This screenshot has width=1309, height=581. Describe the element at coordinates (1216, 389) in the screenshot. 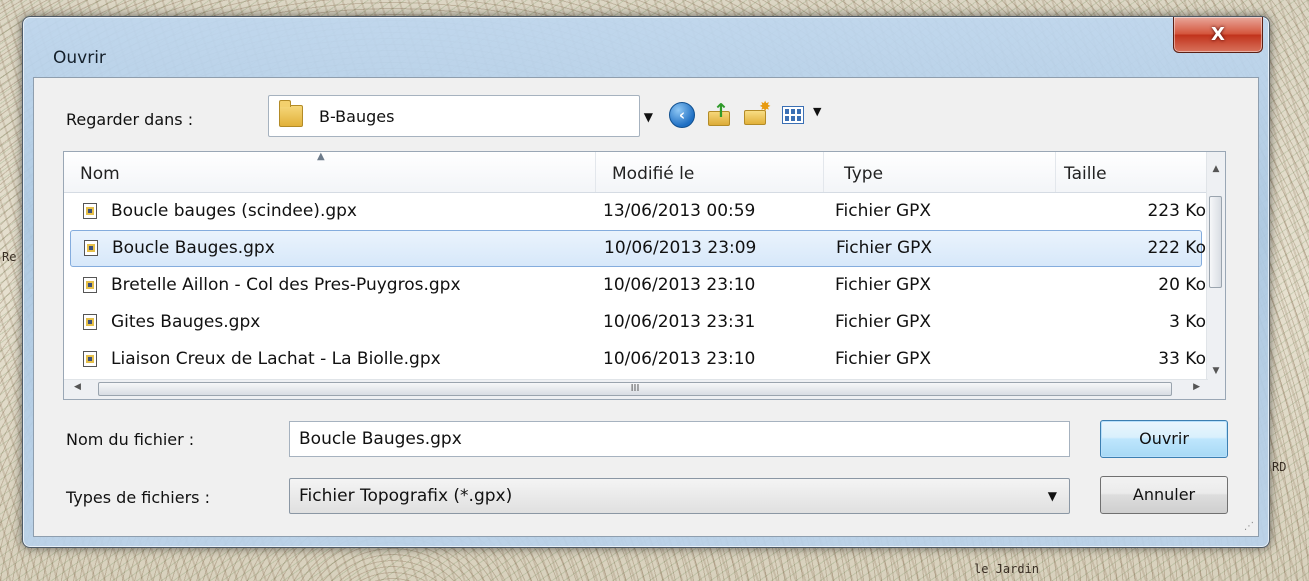

I see `scrollbar-corner` at that location.